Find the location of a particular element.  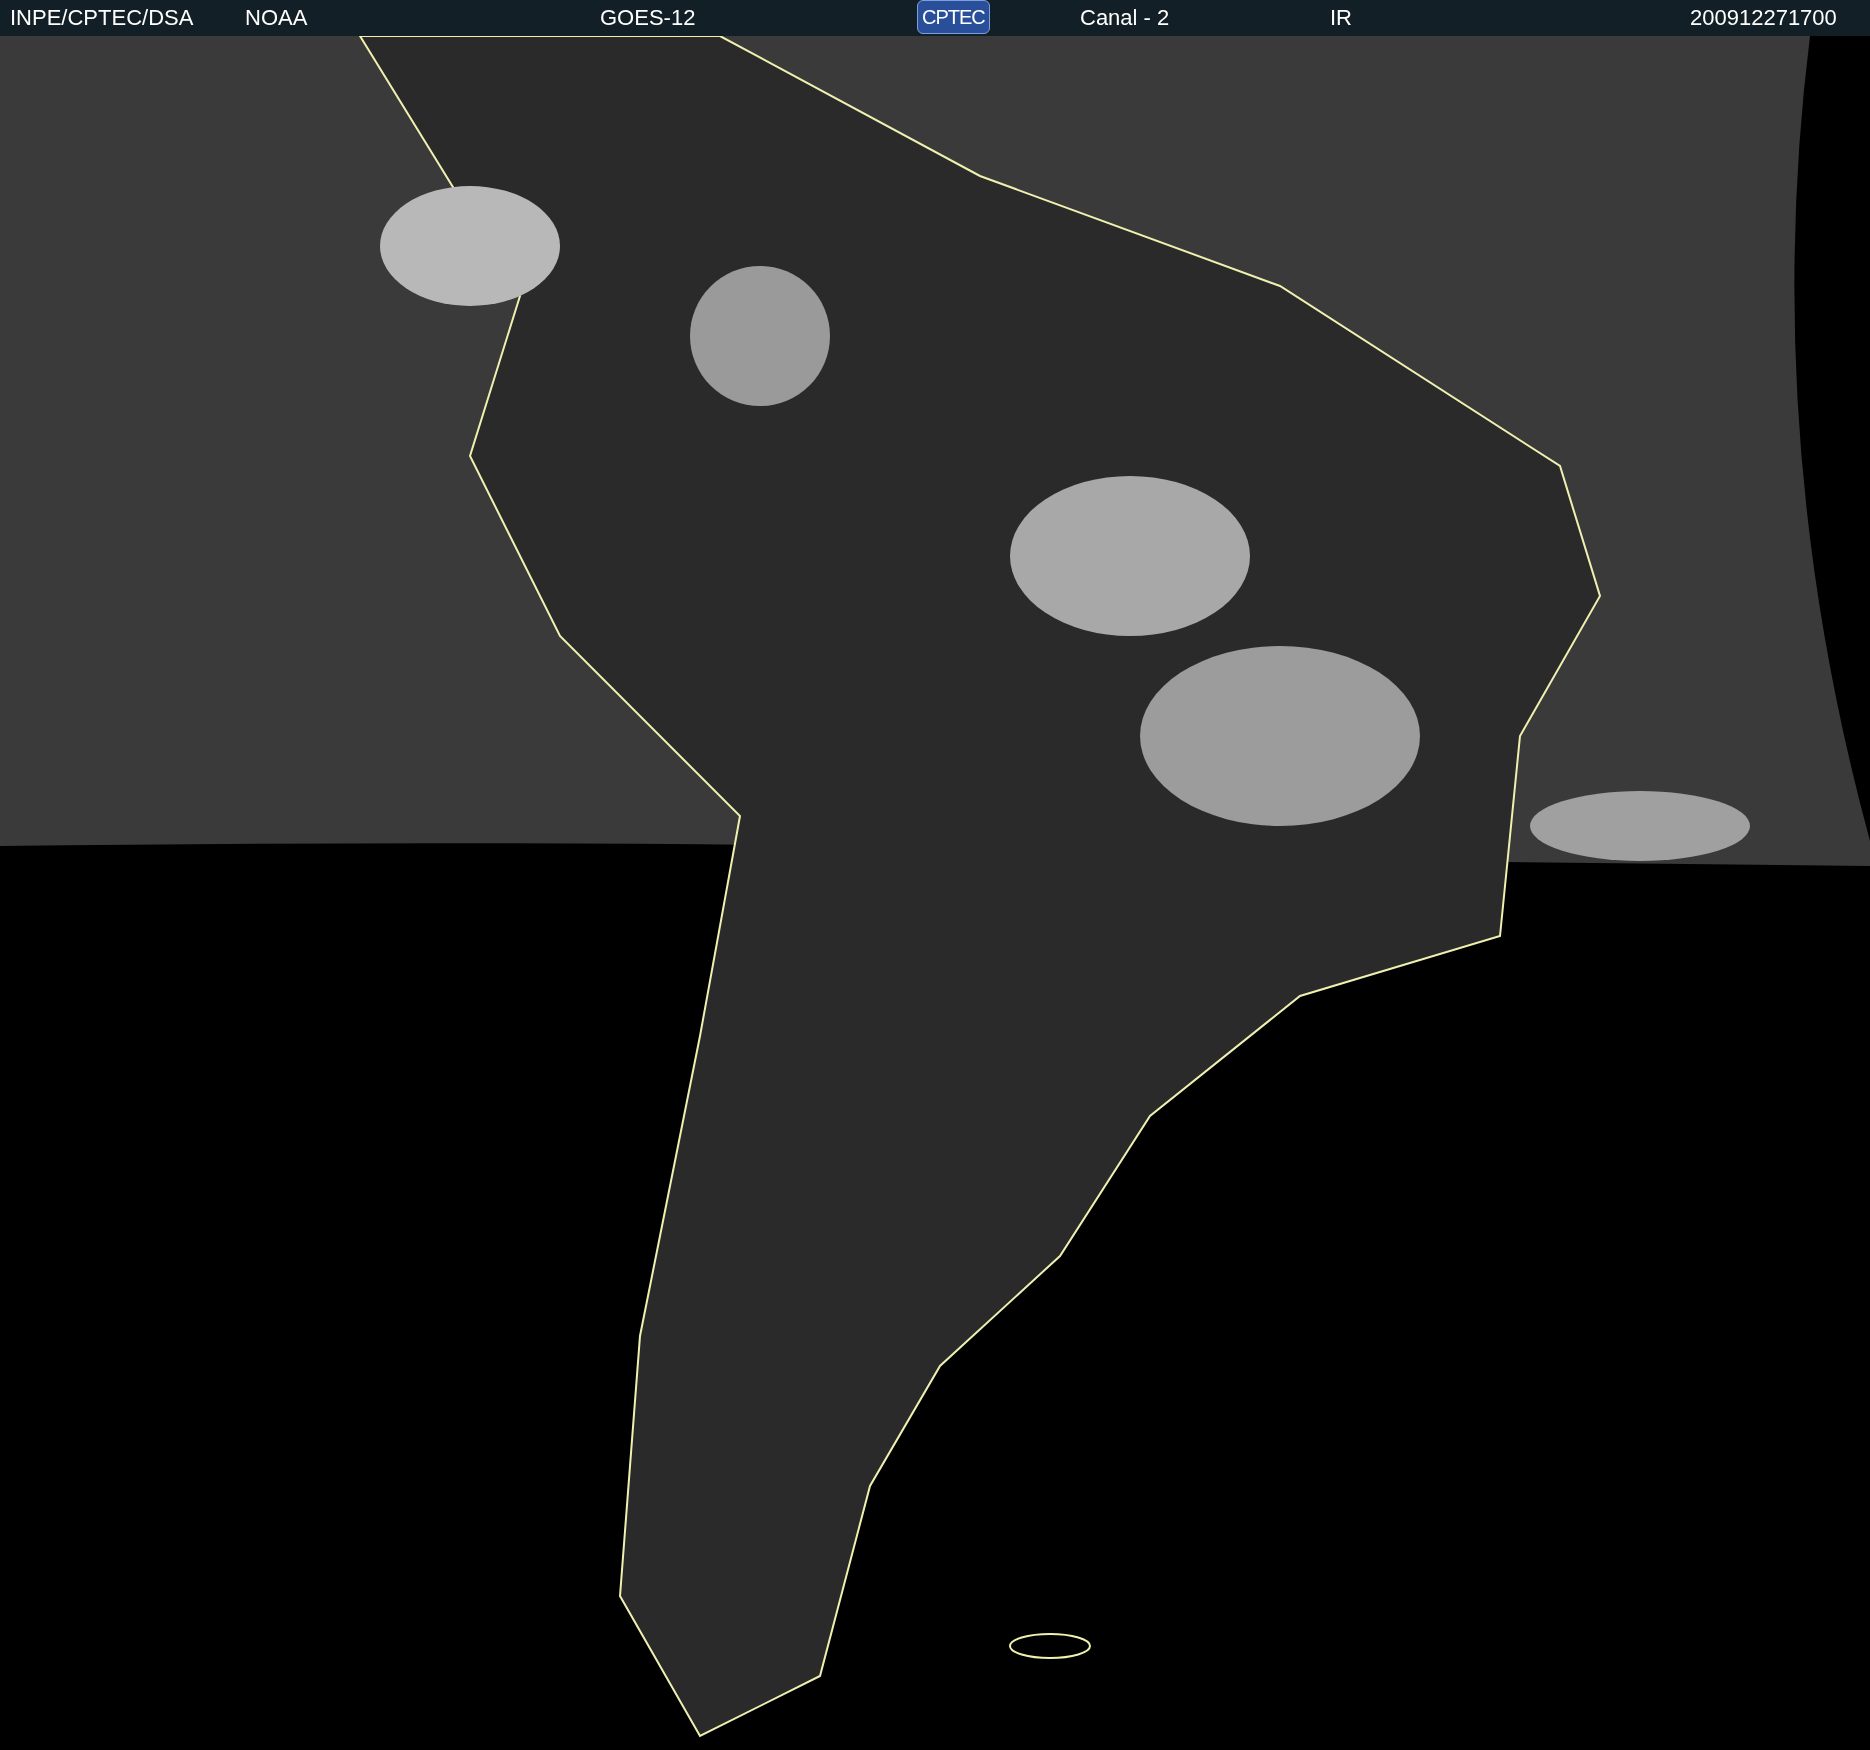

header-label: 200912271700 is located at coordinates (1763, 18).